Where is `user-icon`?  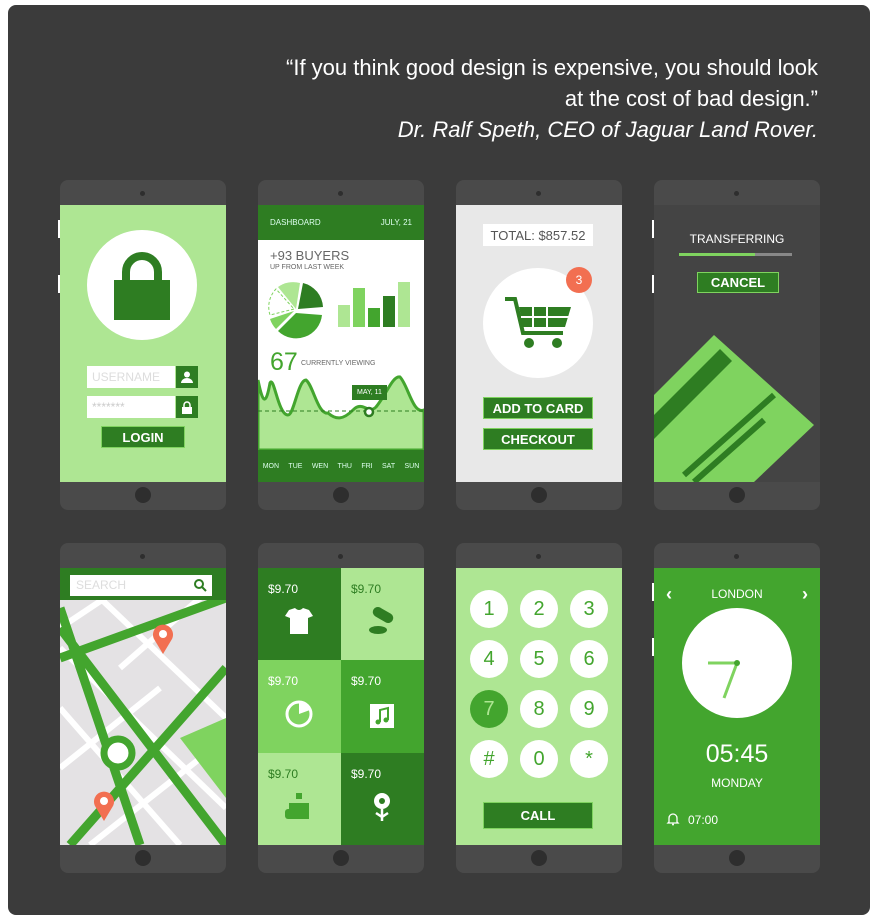 user-icon is located at coordinates (187, 377).